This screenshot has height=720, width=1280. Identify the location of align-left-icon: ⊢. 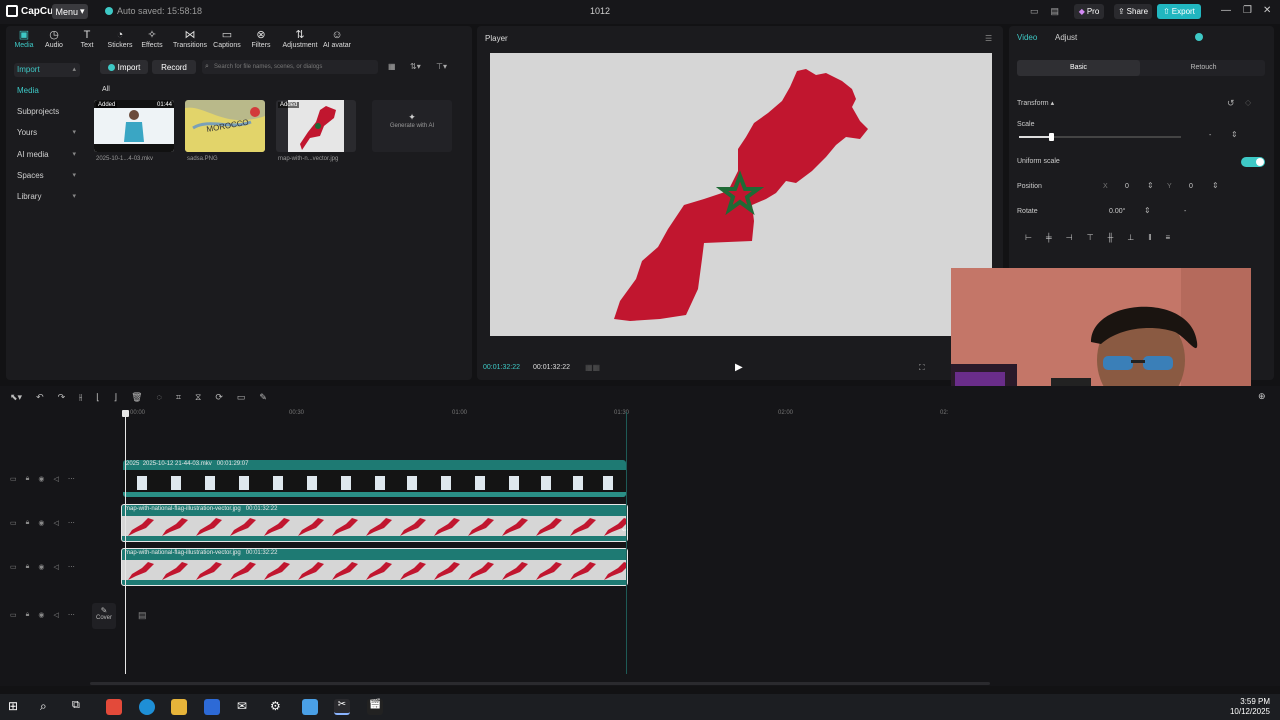
(1028, 237).